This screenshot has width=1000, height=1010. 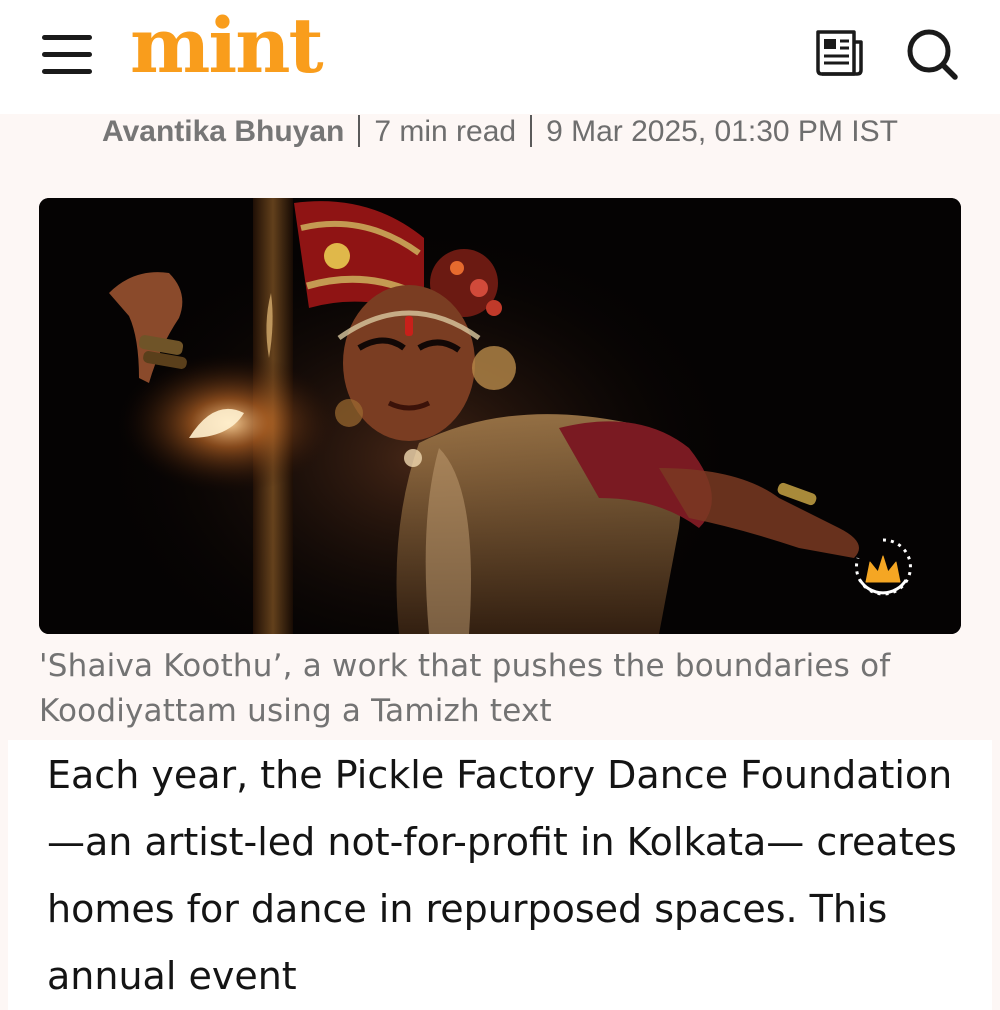 I want to click on hamburger-menu-icon, so click(x=68, y=54).